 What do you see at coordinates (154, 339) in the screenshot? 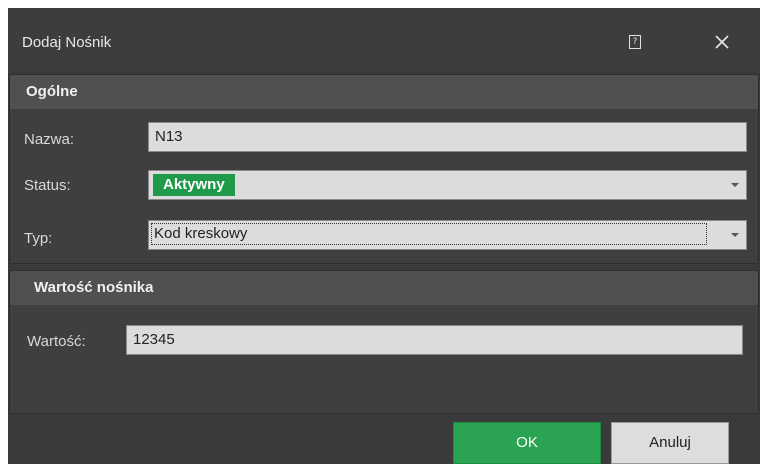
I see `value-value: 12345` at bounding box center [154, 339].